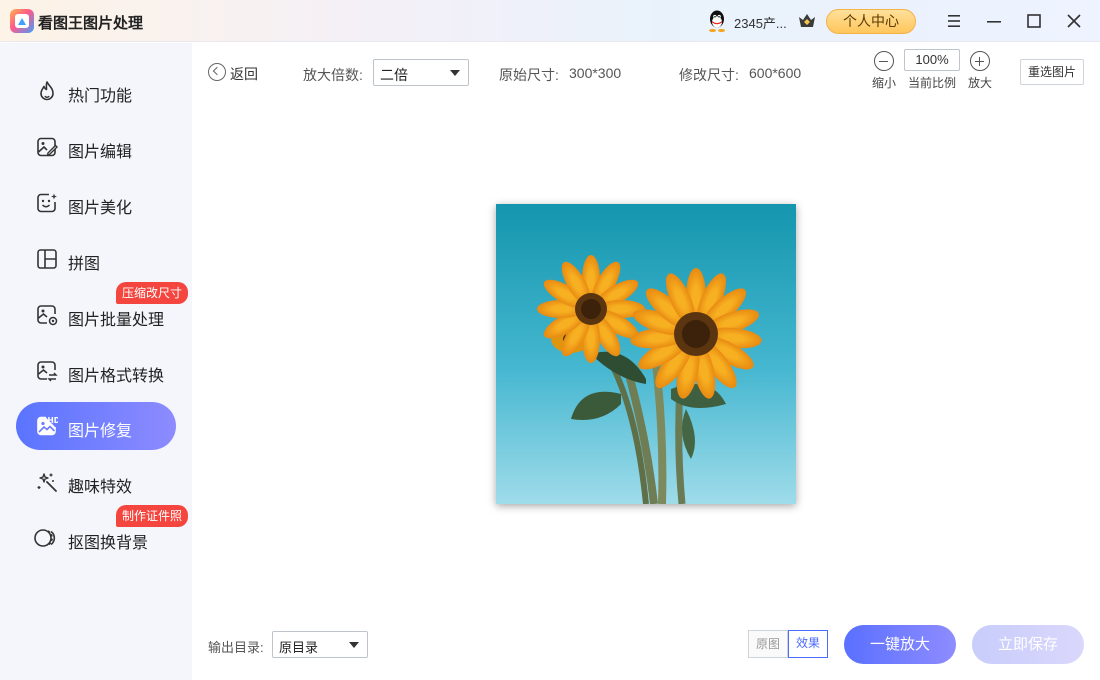 The height and width of the screenshot is (680, 1100). What do you see at coordinates (768, 644) in the screenshot?
I see `original-toggle: 原图` at bounding box center [768, 644].